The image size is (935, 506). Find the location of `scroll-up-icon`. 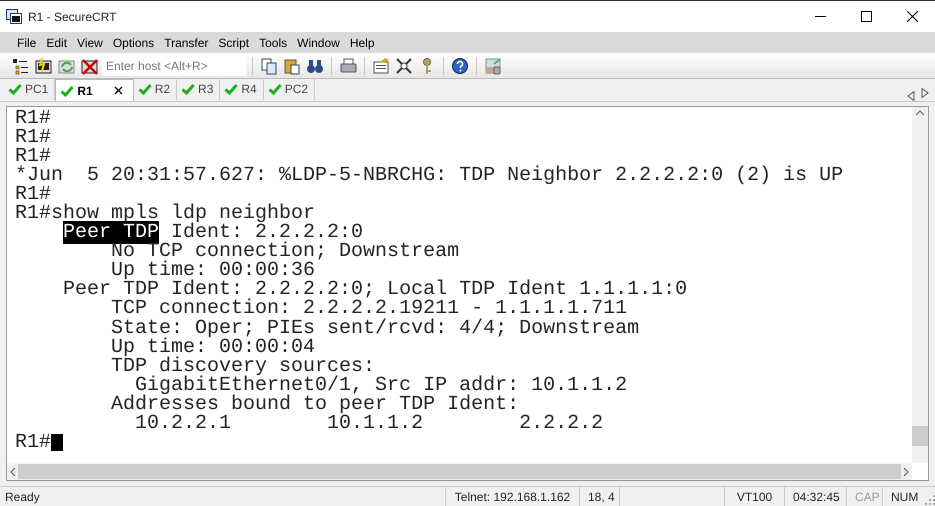

scroll-up-icon is located at coordinates (920, 113).